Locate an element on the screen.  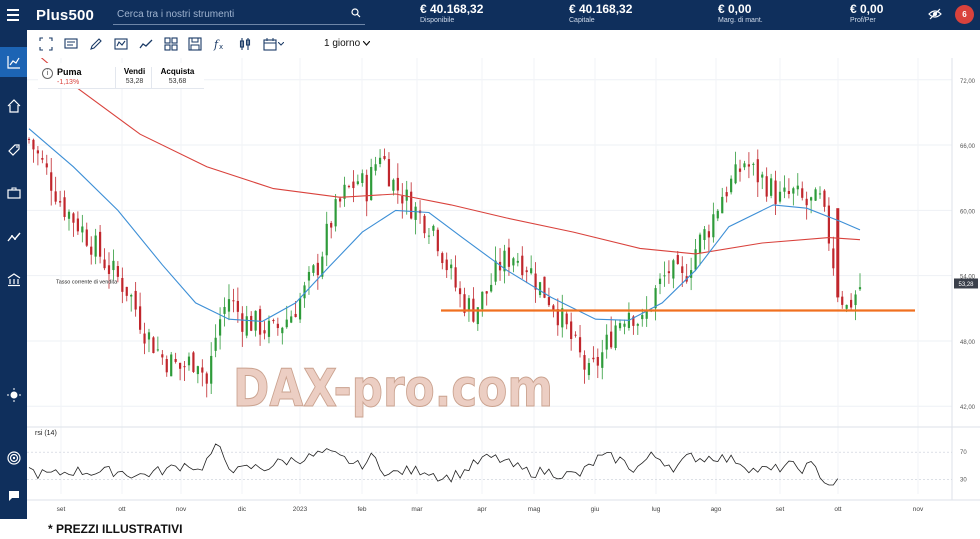
price-tick-label: 42,00 is located at coordinates (968, 408).